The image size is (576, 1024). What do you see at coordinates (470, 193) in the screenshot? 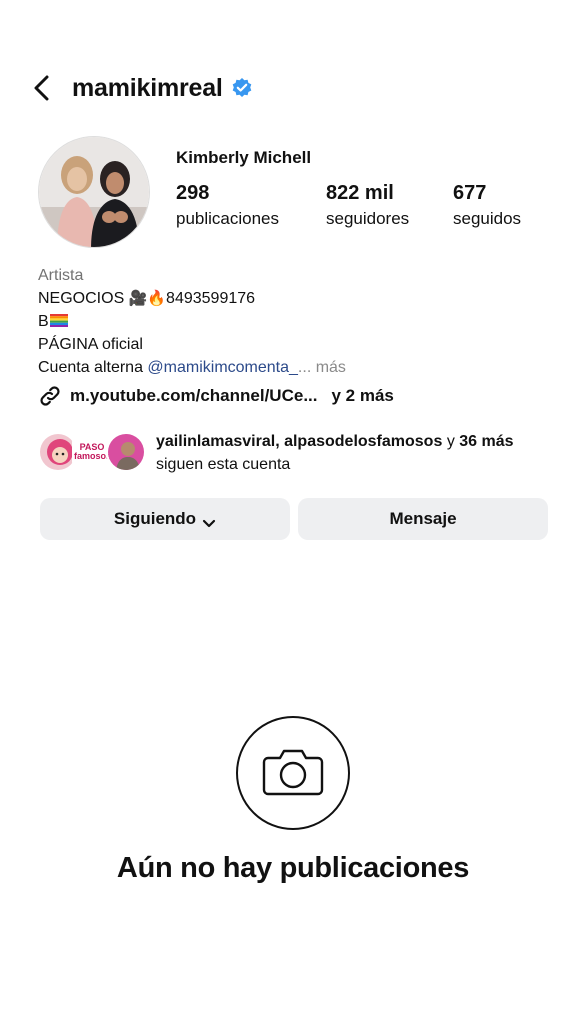
I see `stat-following-value: 677` at bounding box center [470, 193].